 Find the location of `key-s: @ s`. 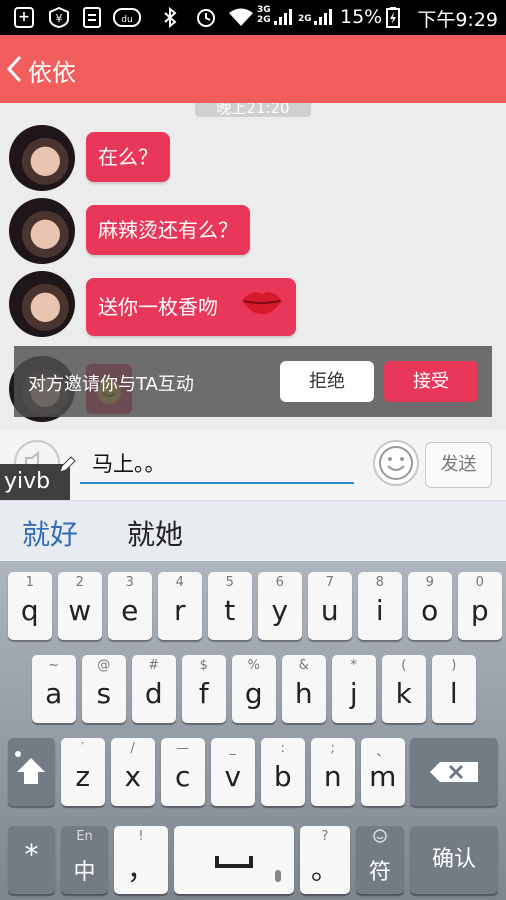

key-s: @ s is located at coordinates (104, 689).